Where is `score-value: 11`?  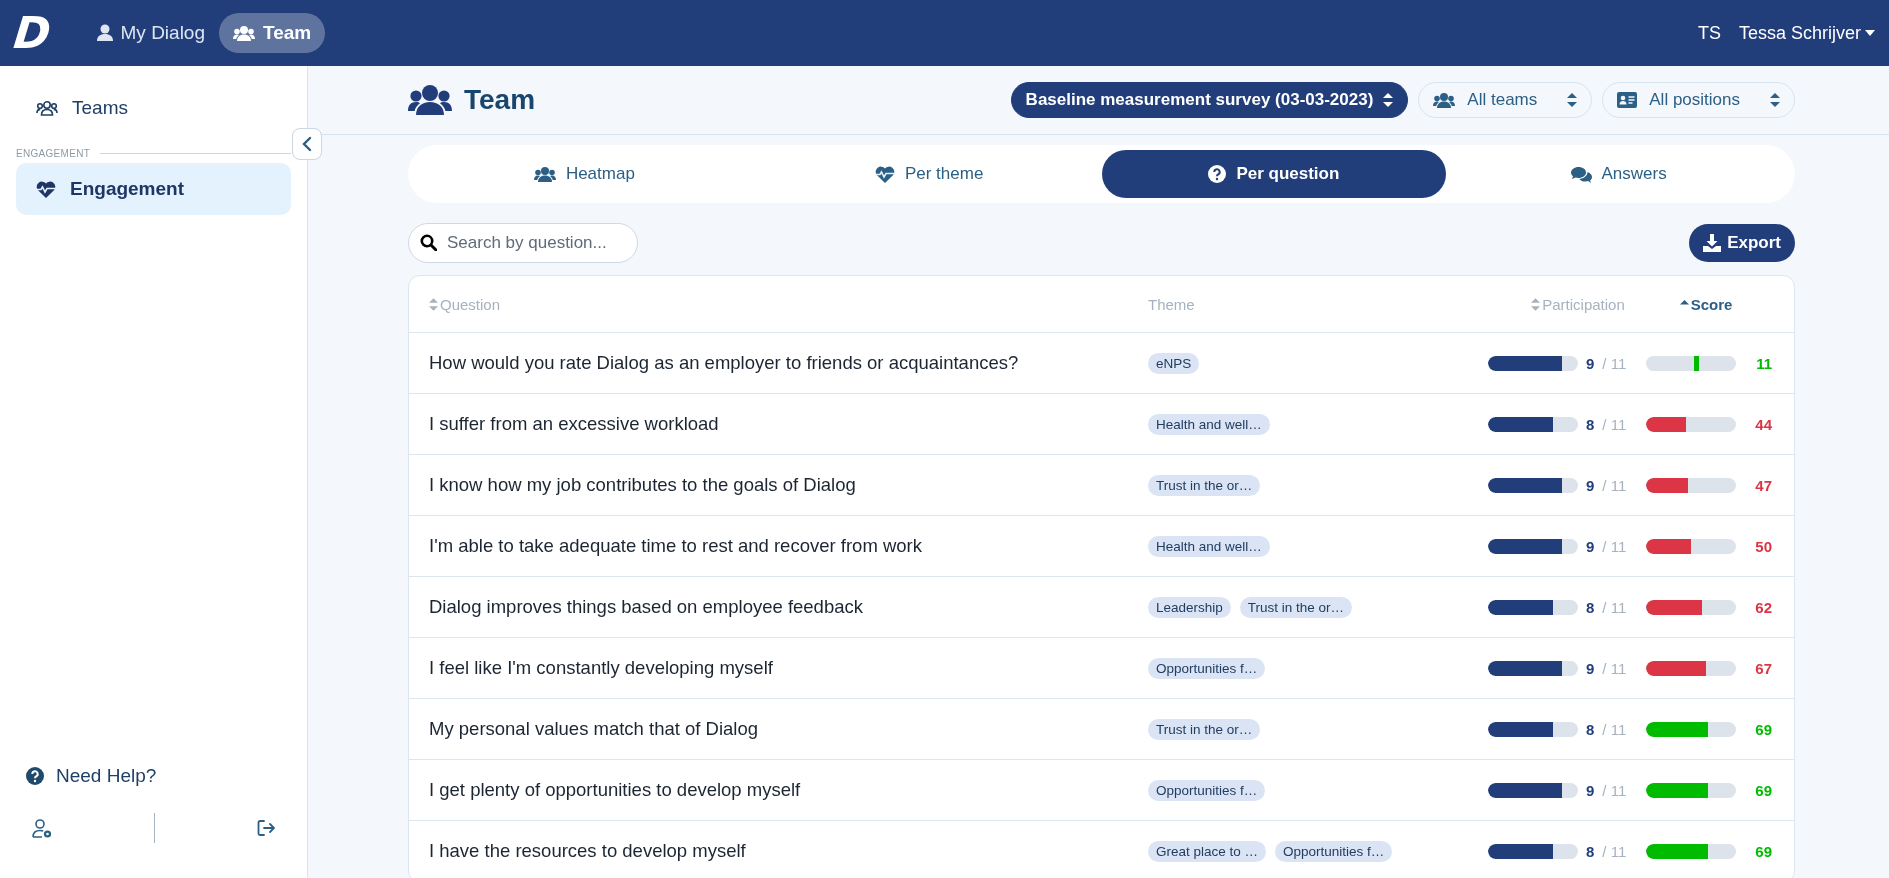 score-value: 11 is located at coordinates (1763, 363).